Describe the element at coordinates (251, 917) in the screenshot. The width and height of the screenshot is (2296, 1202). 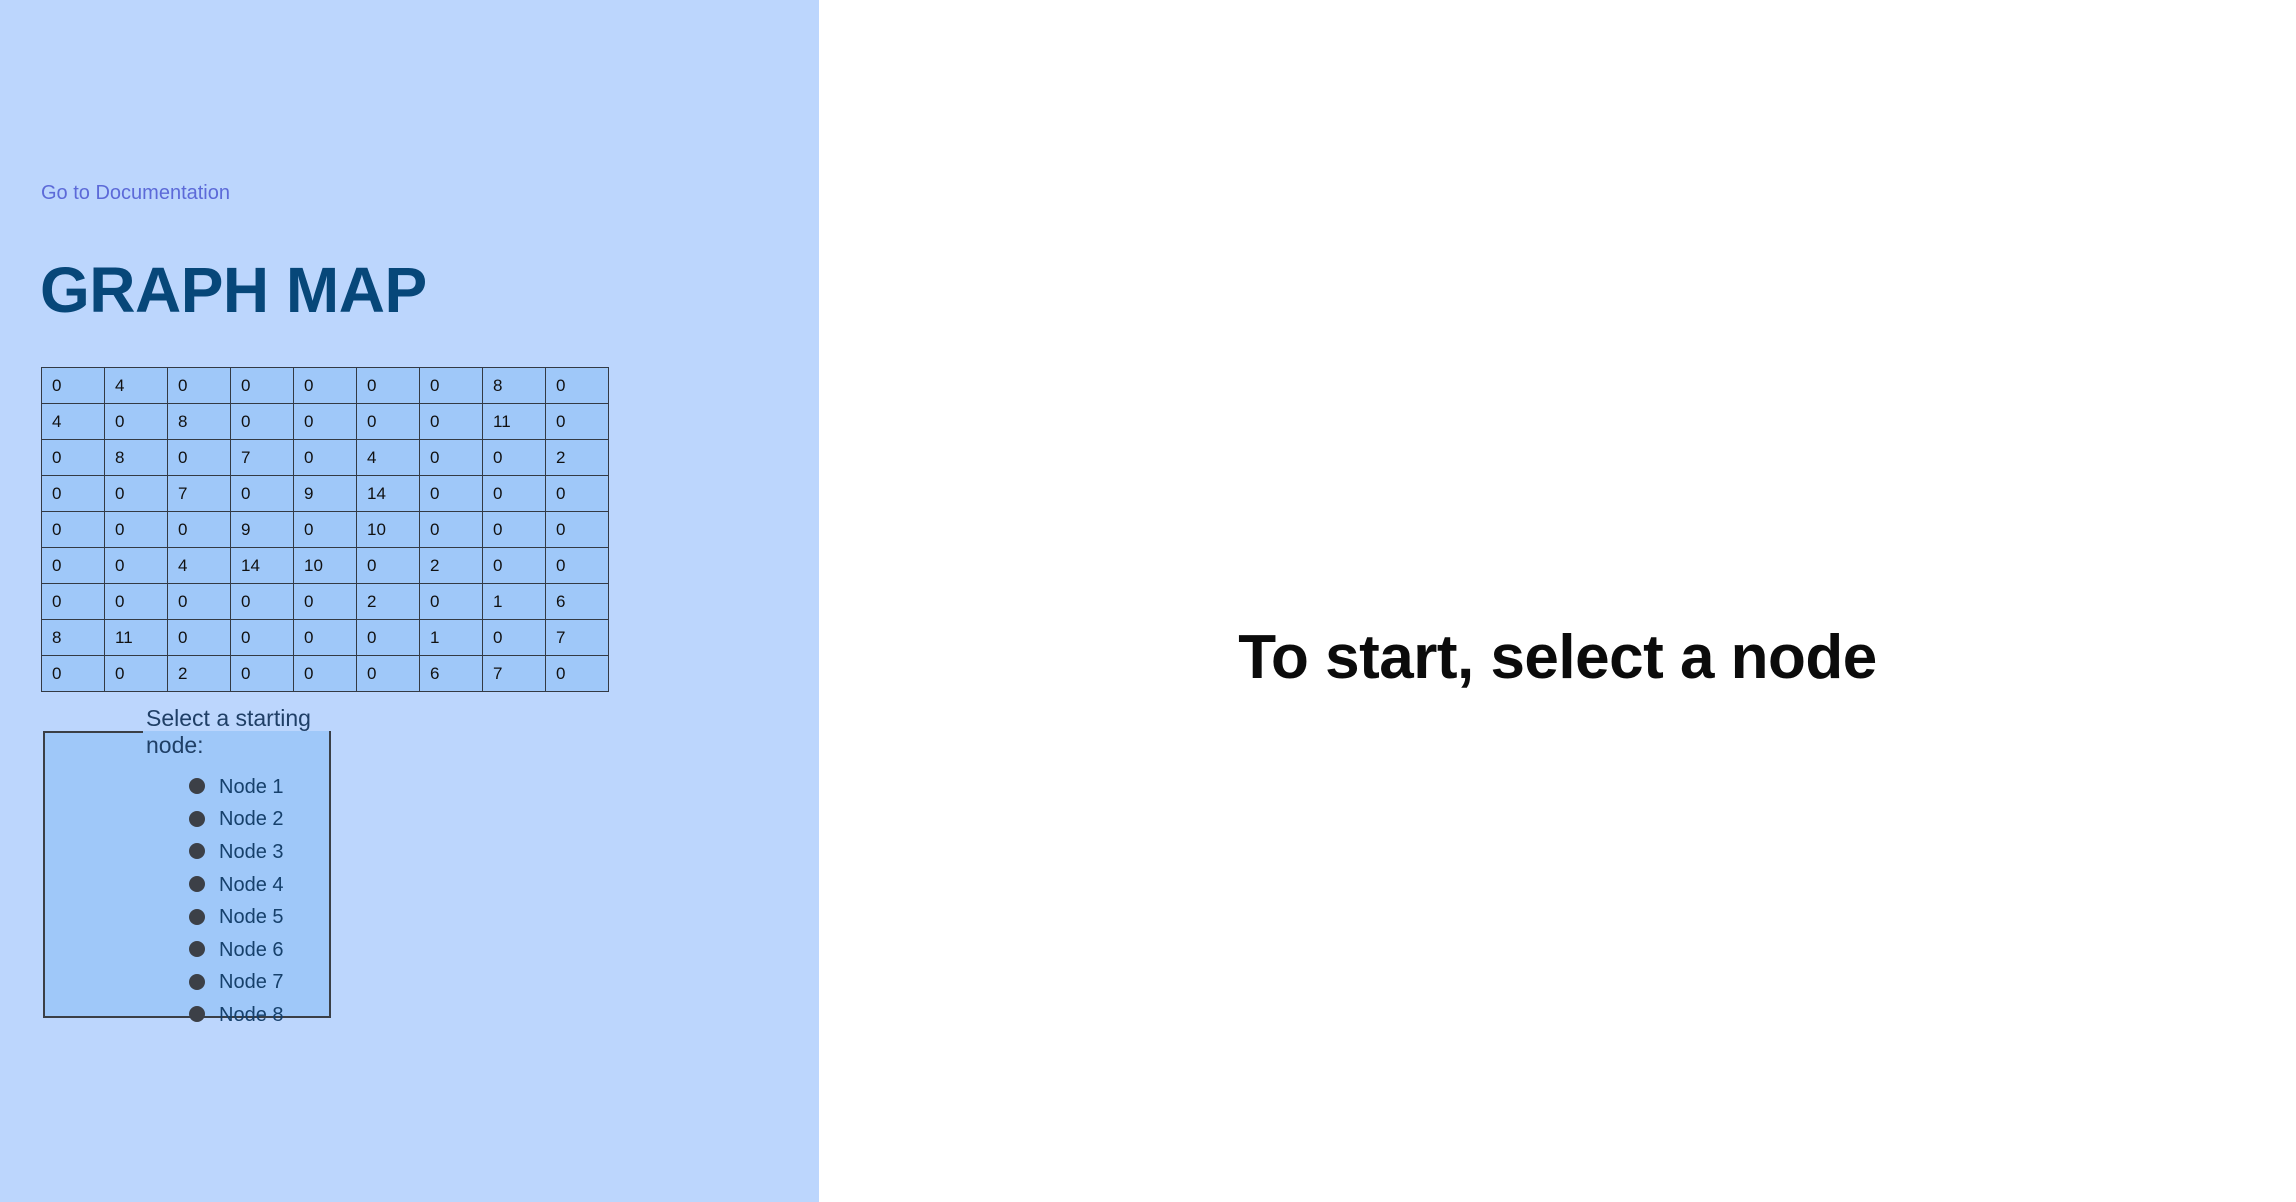
I see `node-option-label: Node 5` at that location.